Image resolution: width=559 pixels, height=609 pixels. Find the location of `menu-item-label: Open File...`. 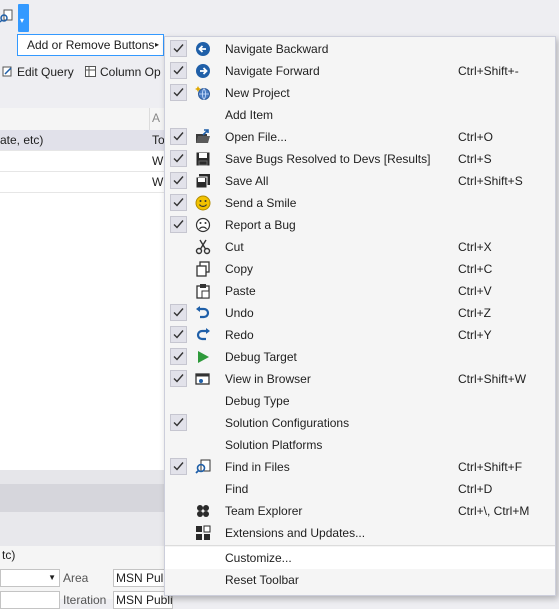

menu-item-label: Open File... is located at coordinates (256, 137).